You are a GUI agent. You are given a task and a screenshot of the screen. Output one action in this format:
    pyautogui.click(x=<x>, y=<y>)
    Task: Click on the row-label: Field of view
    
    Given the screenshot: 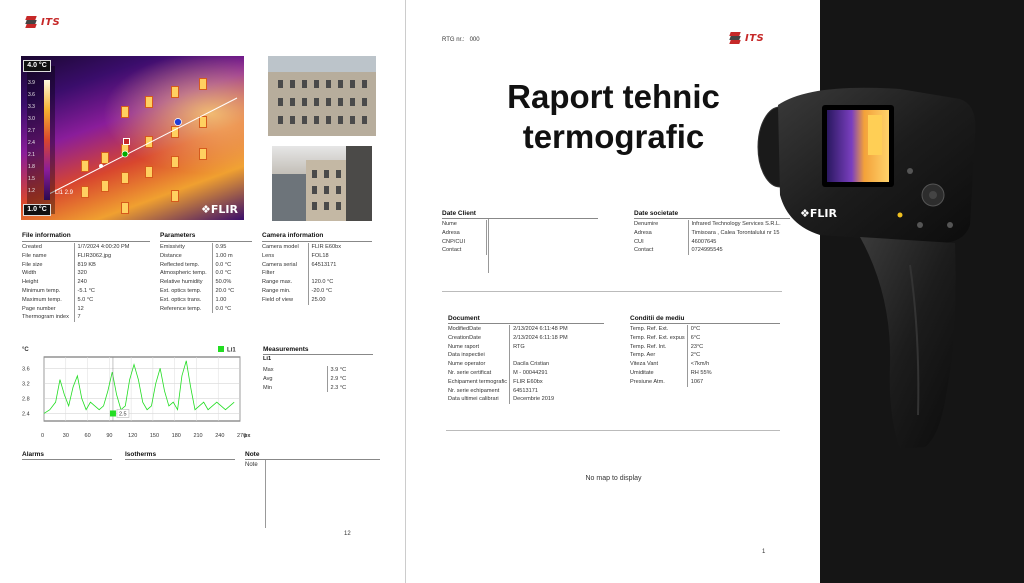 What is the action you would take?
    pyautogui.click(x=278, y=299)
    